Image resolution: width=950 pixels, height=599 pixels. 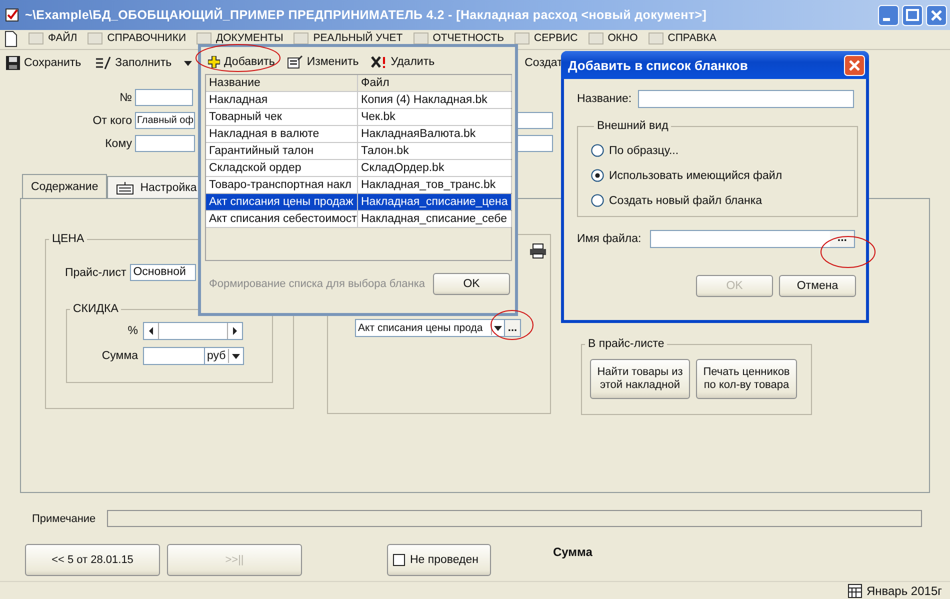 What do you see at coordinates (146, 38) in the screenshot?
I see `menu-item: СПРАВОЧНИКИ` at bounding box center [146, 38].